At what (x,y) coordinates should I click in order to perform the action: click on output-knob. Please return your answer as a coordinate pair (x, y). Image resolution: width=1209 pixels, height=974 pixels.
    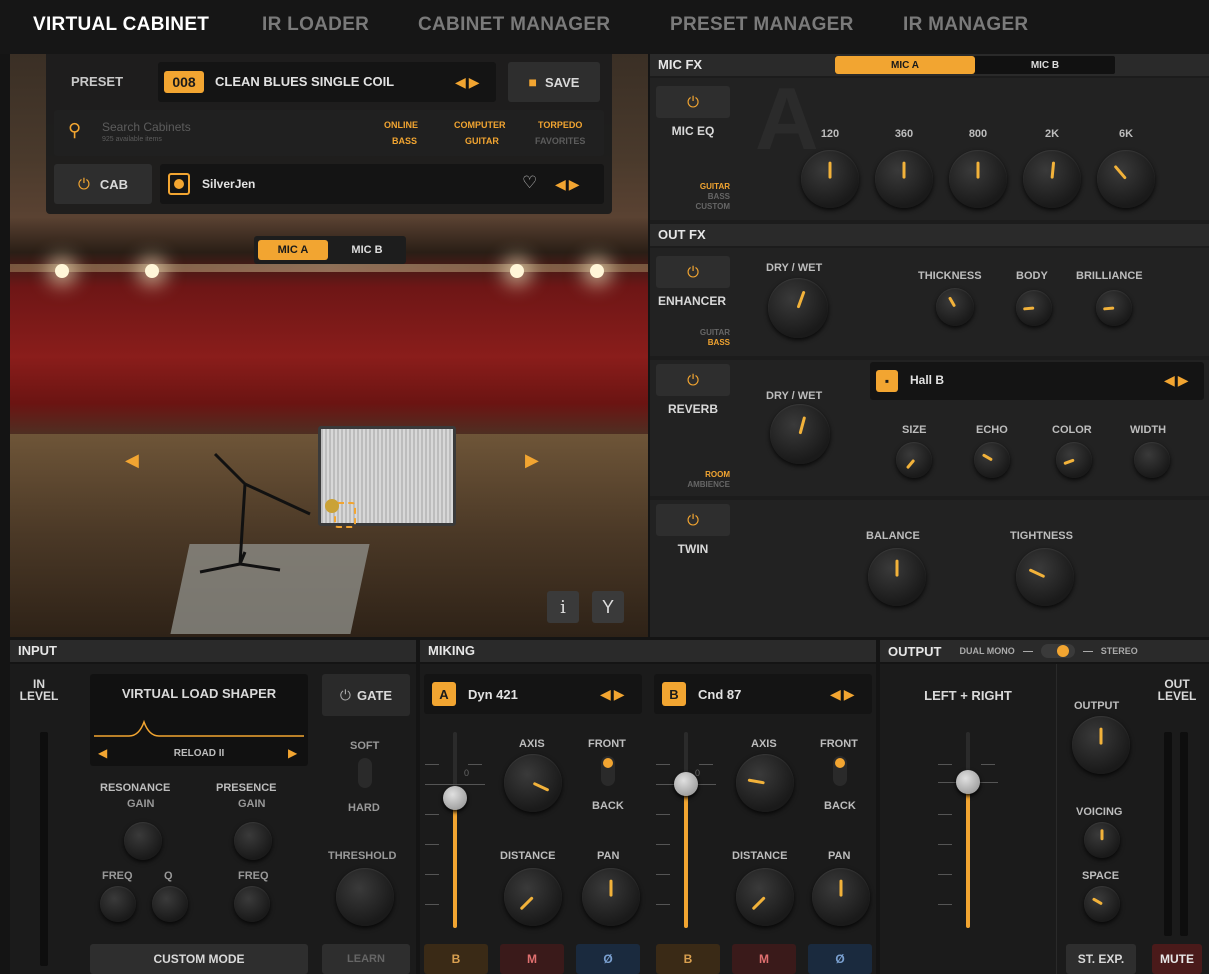
    Looking at the image, I should click on (1101, 745).